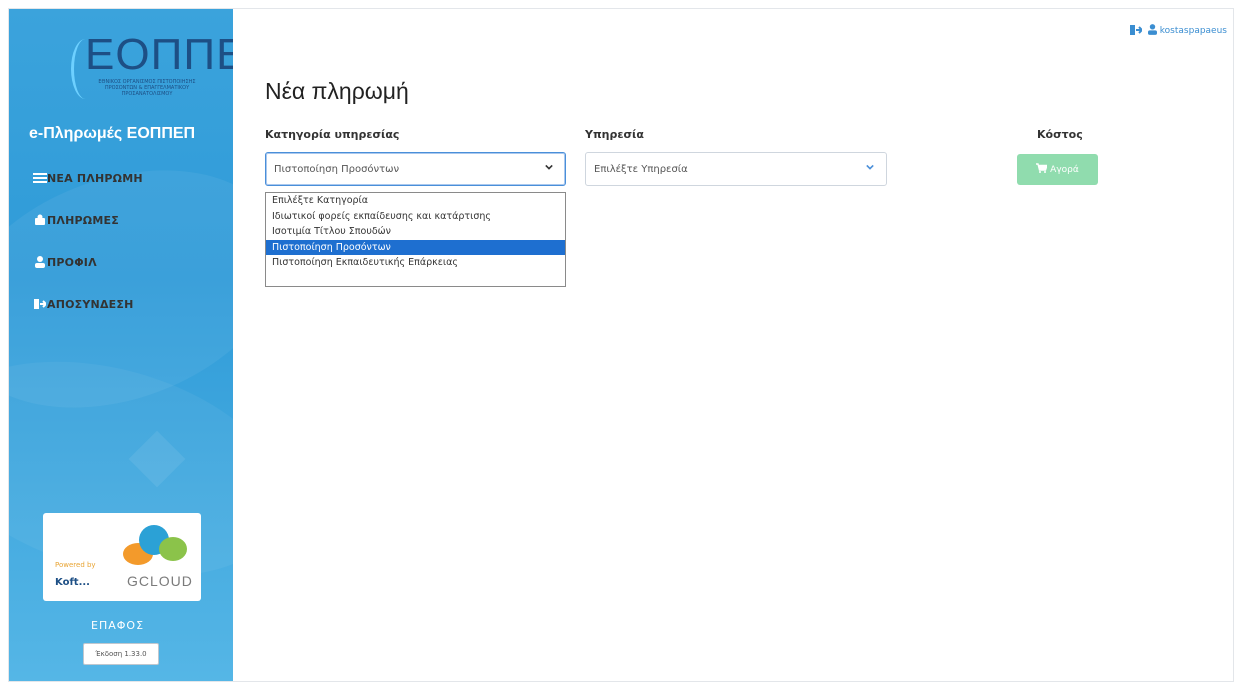  What do you see at coordinates (129, 220) in the screenshot?
I see `sidebar-item-payments: ΠΛΗΡΩΜΕΣ` at bounding box center [129, 220].